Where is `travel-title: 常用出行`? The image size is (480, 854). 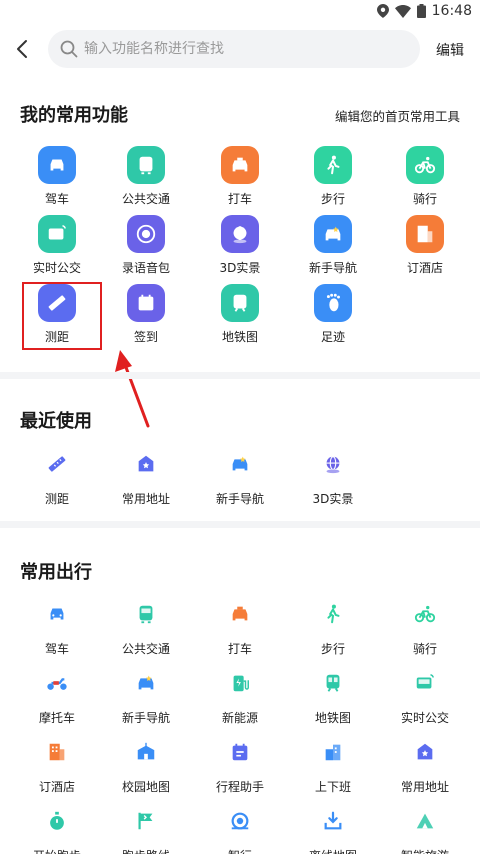
travel-title: 常用出行 is located at coordinates (56, 572).